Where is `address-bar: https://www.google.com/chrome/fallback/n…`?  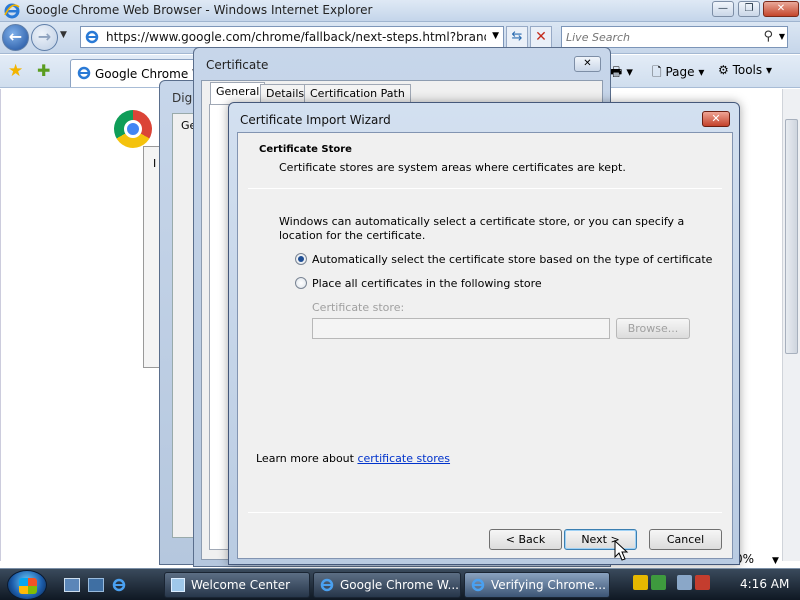
address-bar: https://www.google.com/chrome/fallback/n… is located at coordinates (292, 37).